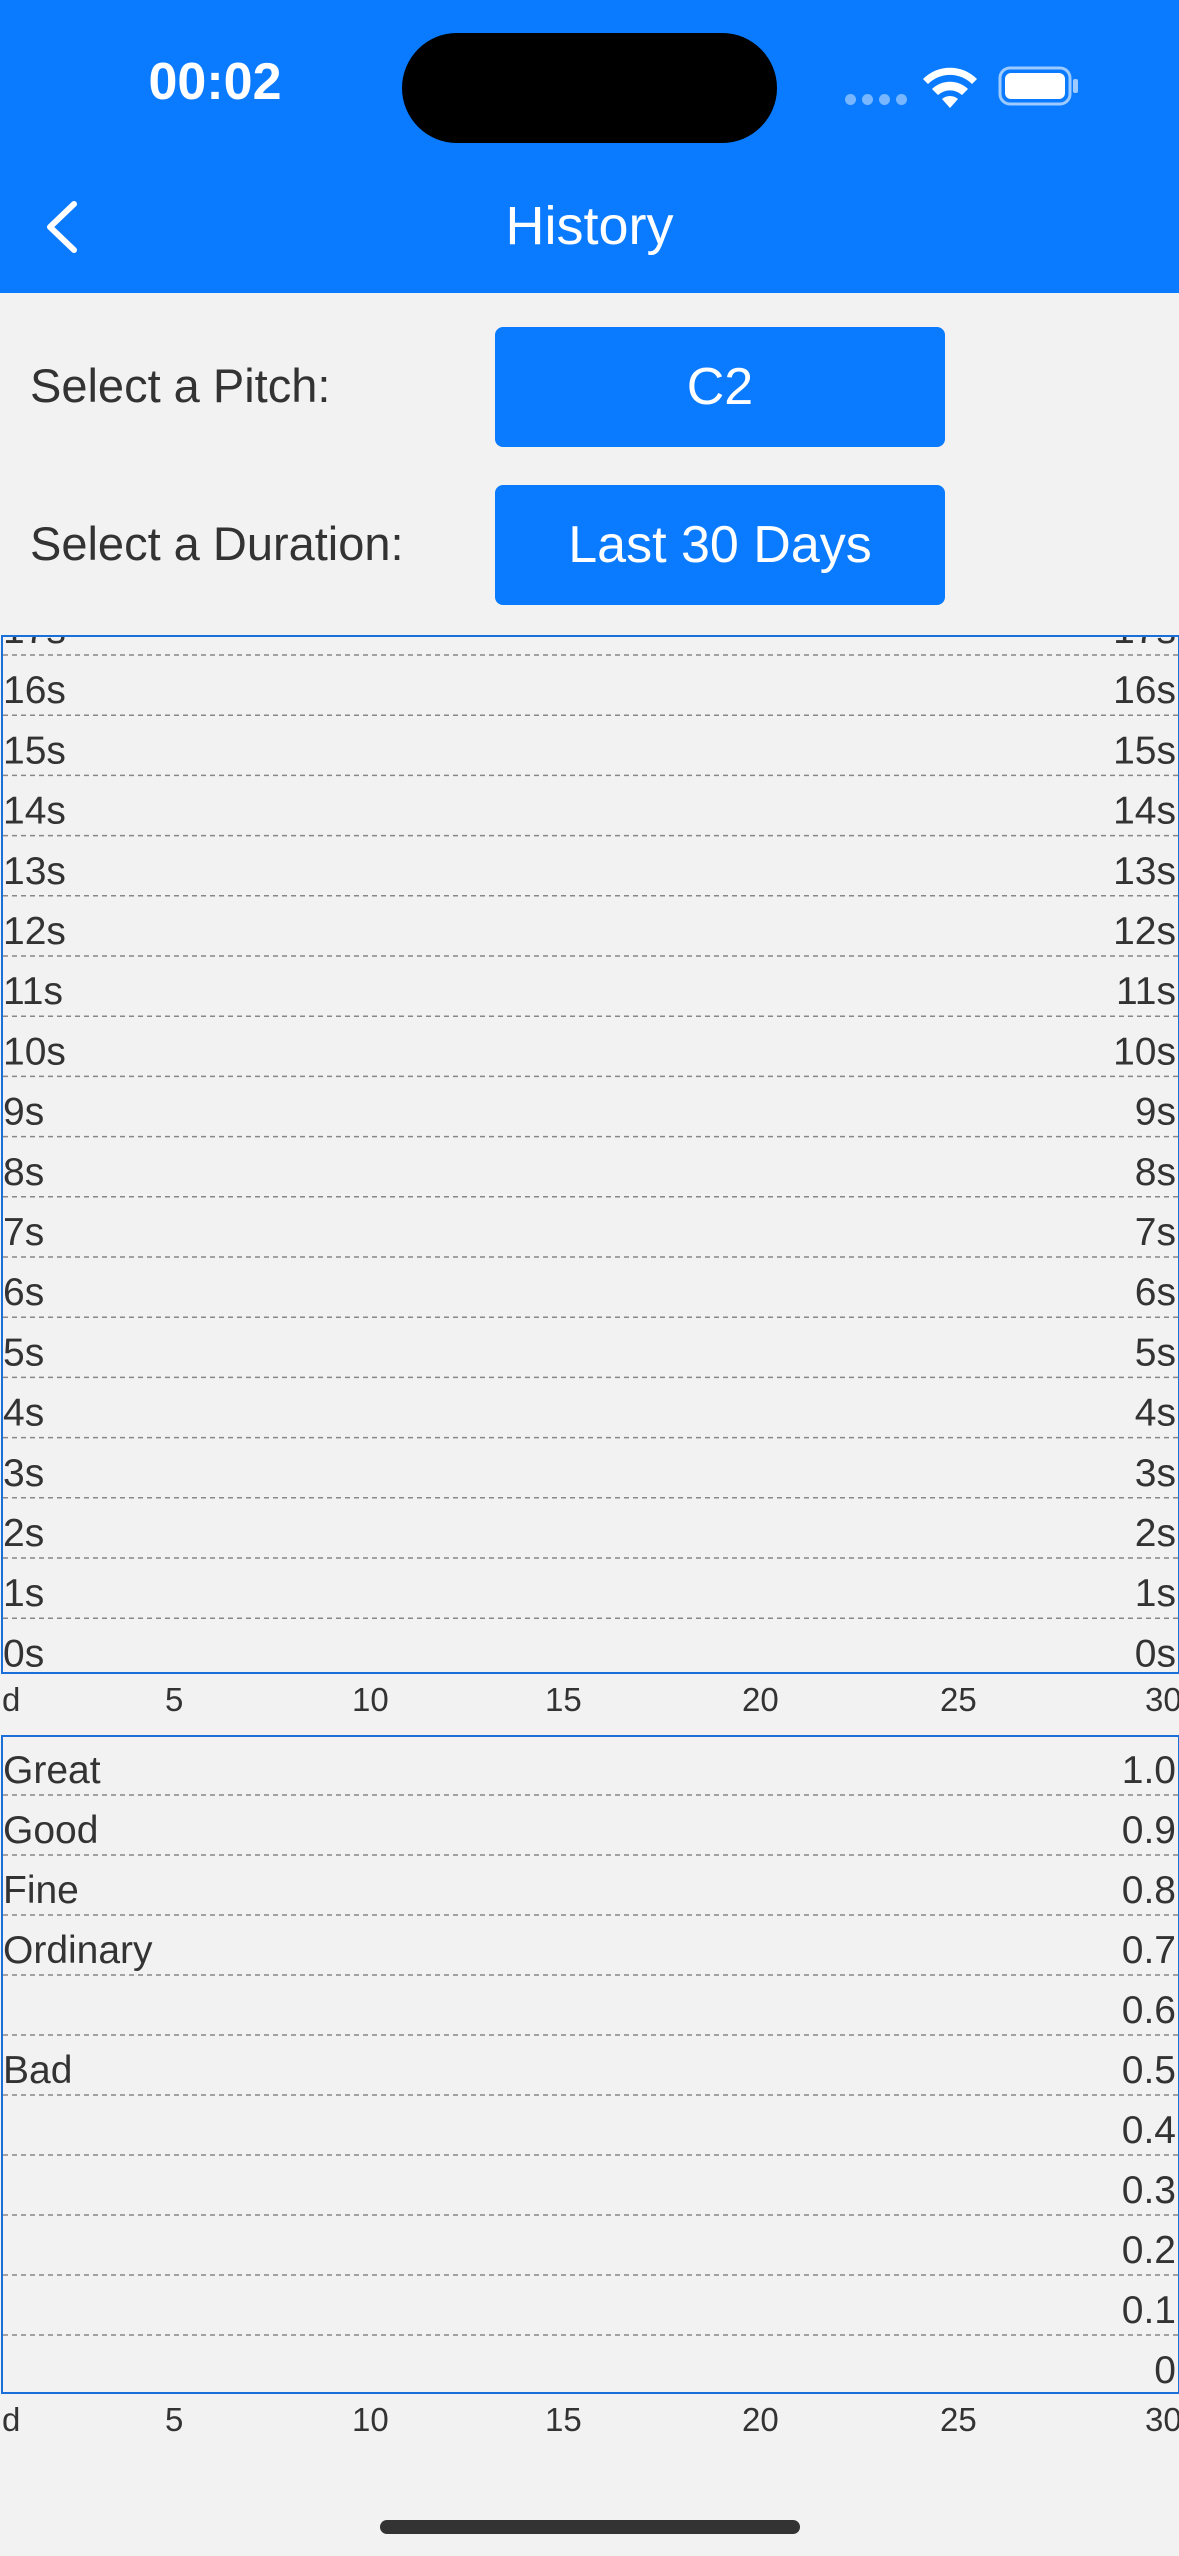 The image size is (1179, 2556). What do you see at coordinates (1155, 1413) in the screenshot?
I see `y-tick-label-right: 4s` at bounding box center [1155, 1413].